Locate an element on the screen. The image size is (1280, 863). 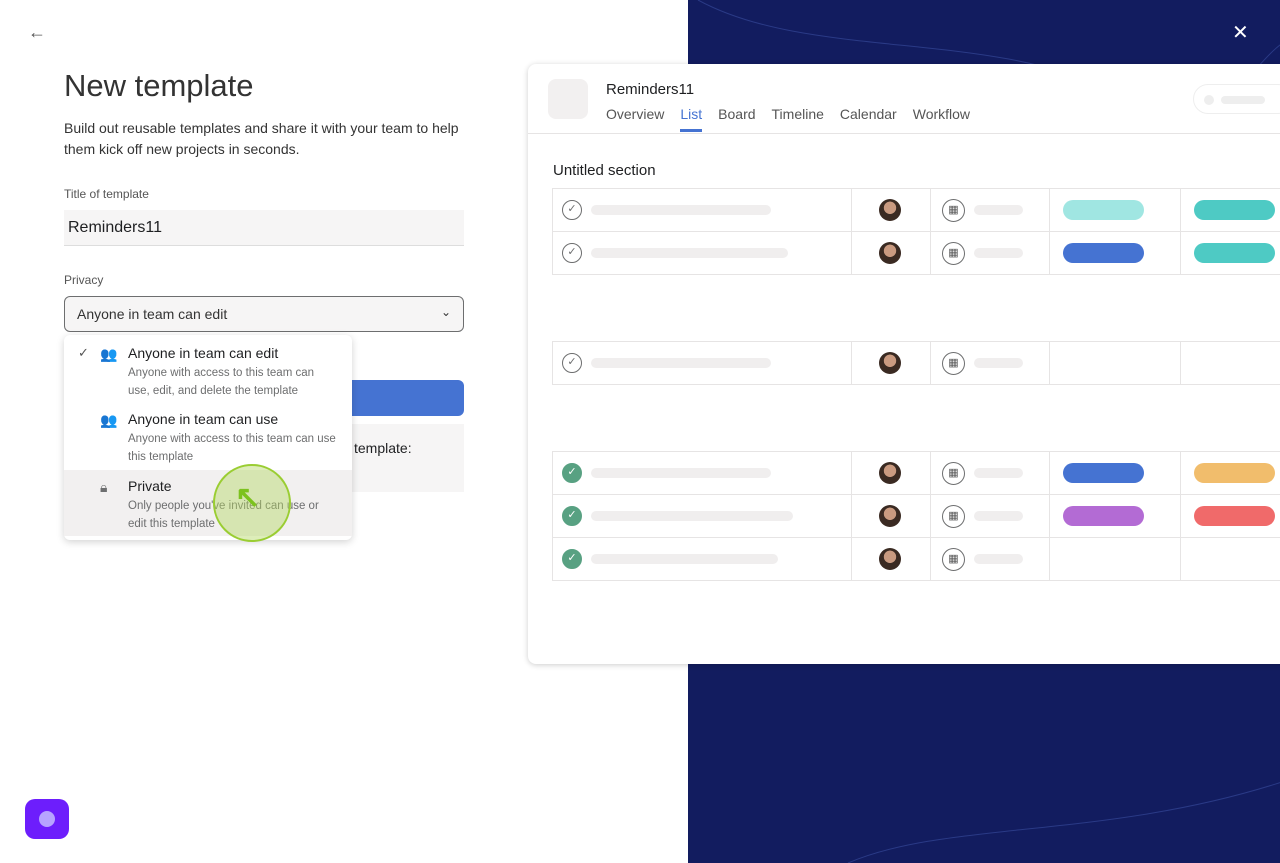
arrow-left-icon: ← is located at coordinates (37, 32).